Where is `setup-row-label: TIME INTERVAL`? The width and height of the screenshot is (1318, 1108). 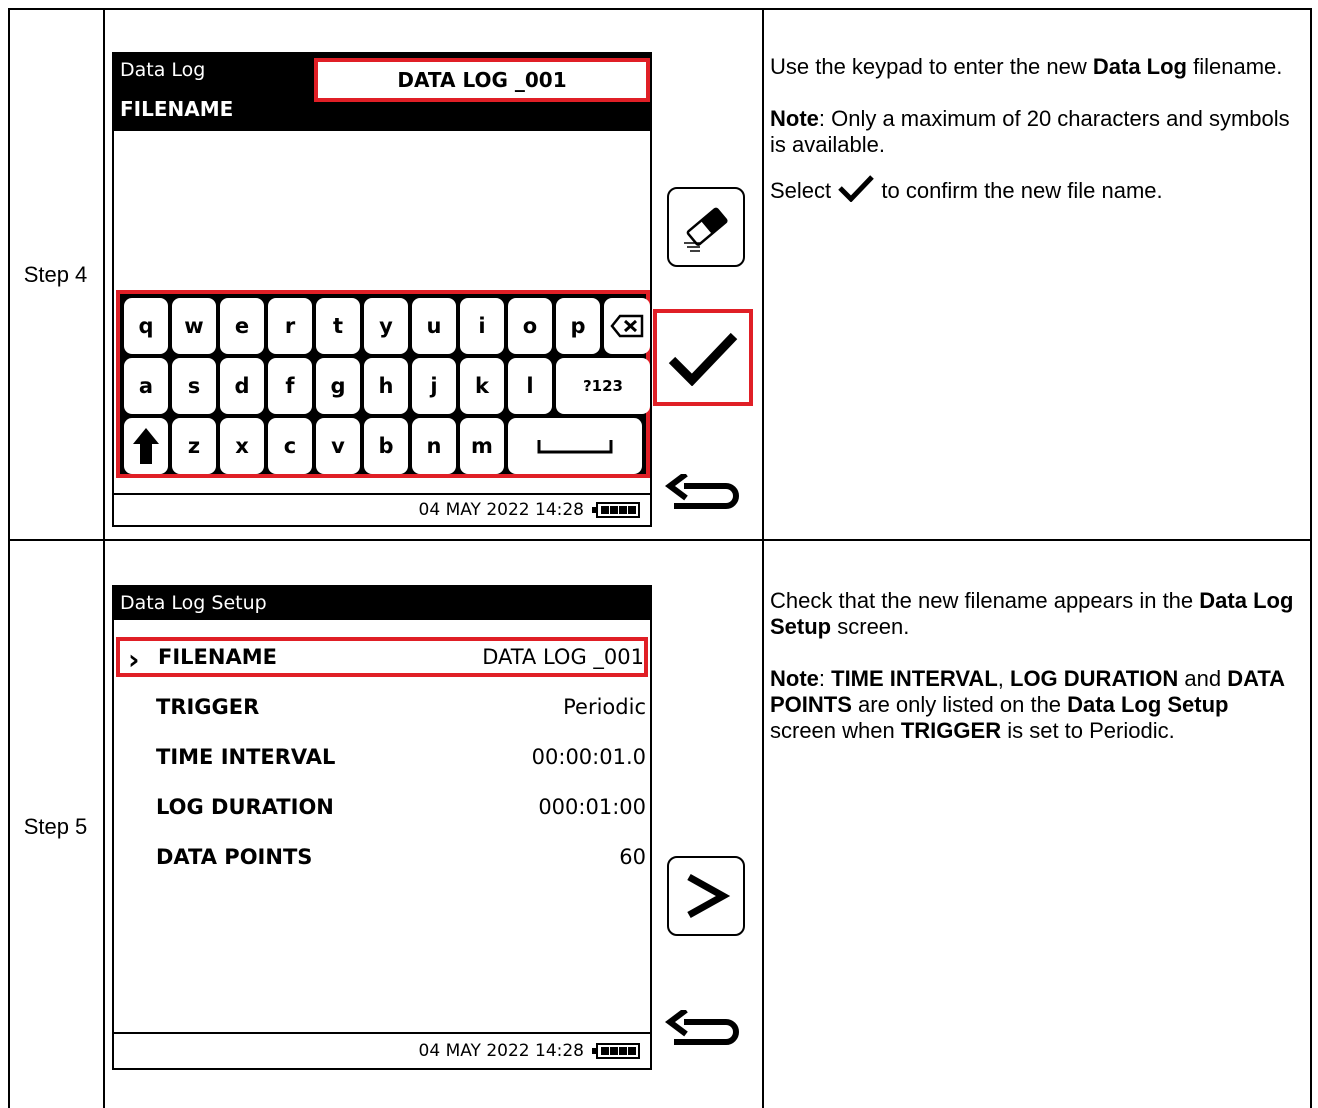
setup-row-label: TIME INTERVAL is located at coordinates (246, 757).